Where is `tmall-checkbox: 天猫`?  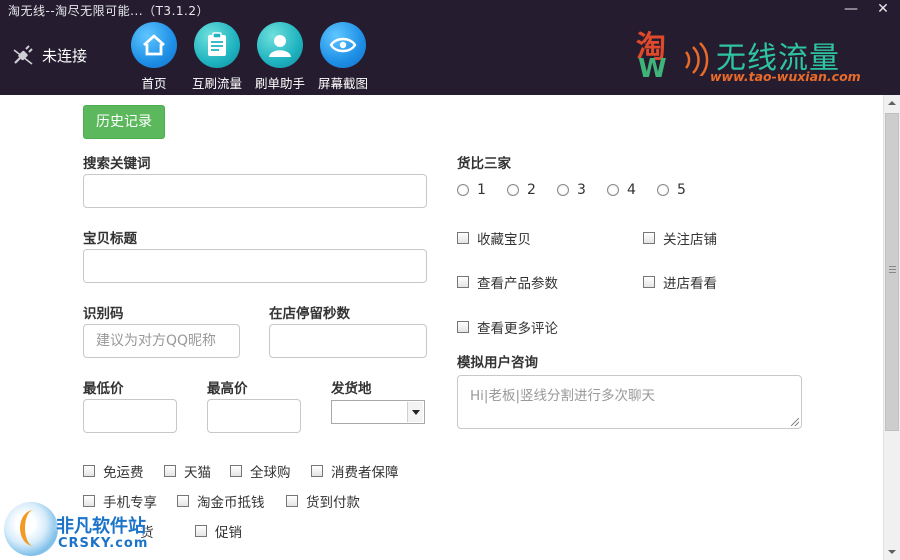 tmall-checkbox: 天猫 is located at coordinates (187, 471).